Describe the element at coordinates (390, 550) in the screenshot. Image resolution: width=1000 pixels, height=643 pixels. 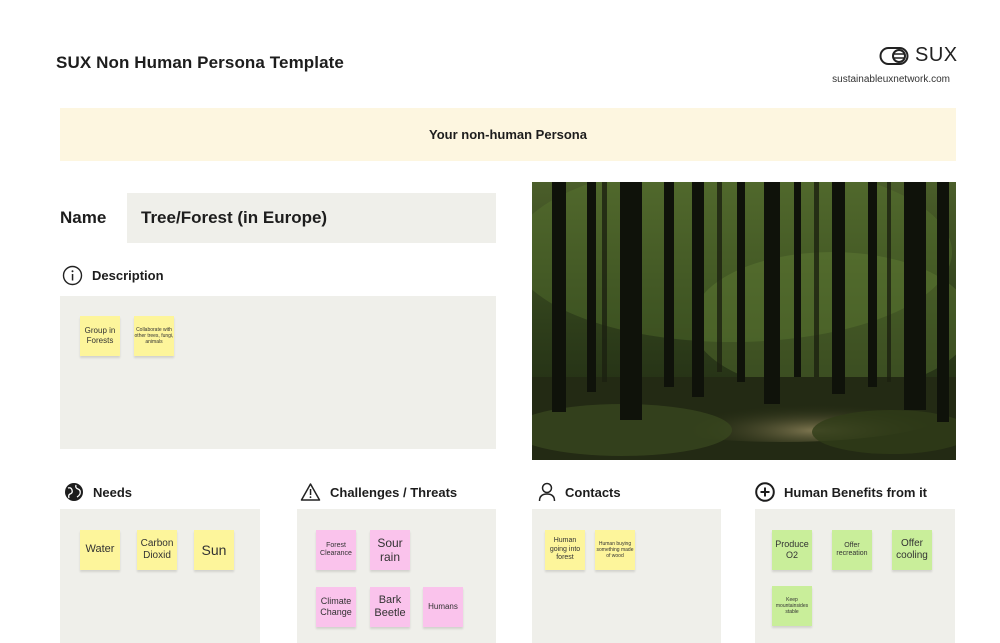
I see `sticky-note: Sour rain` at that location.